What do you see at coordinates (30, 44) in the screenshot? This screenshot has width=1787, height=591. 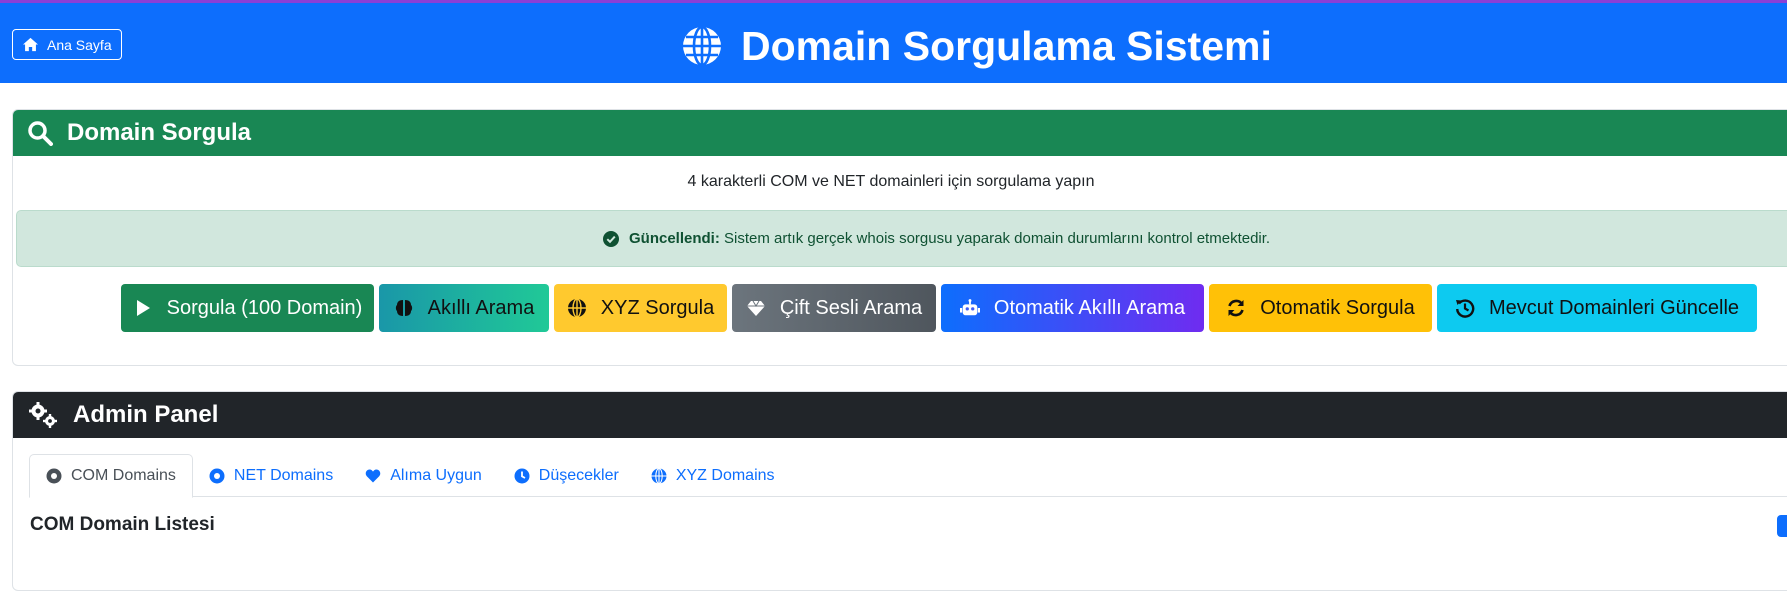 I see `home-icon` at bounding box center [30, 44].